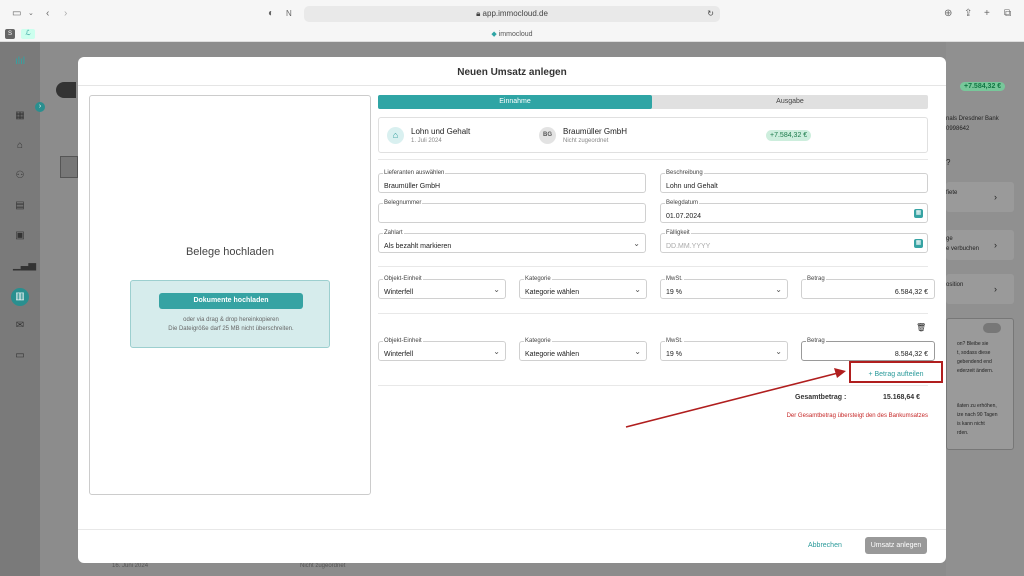  Describe the element at coordinates (948, 14) in the screenshot. I see `download-icon: ⊕` at that location.